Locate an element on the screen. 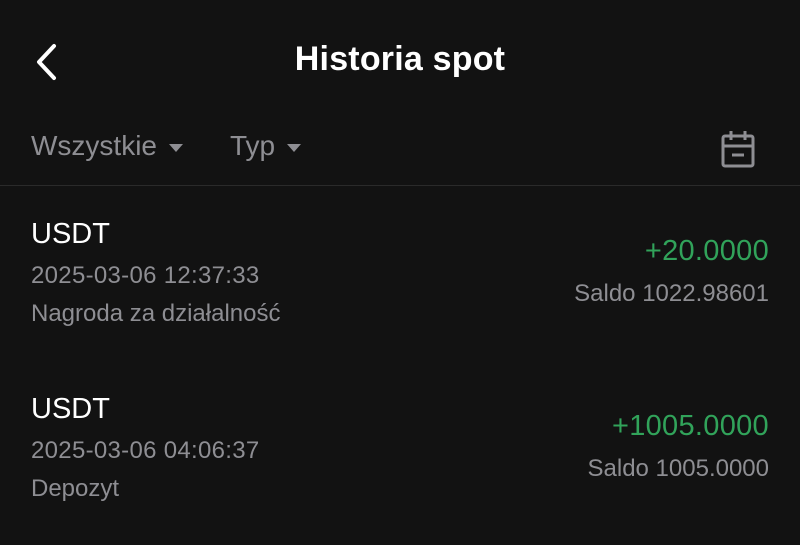  transaction-datetime: 2025-03-06 12:37:33 is located at coordinates (145, 275).